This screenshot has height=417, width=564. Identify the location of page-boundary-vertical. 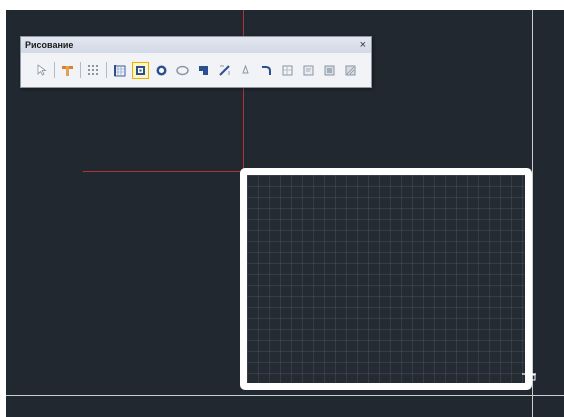
(532, 213).